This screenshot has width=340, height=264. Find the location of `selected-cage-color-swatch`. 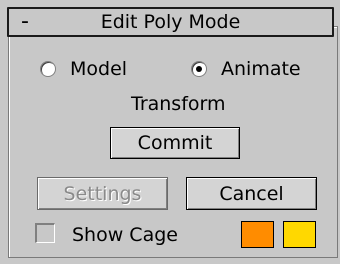

selected-cage-color-swatch is located at coordinates (299, 234).